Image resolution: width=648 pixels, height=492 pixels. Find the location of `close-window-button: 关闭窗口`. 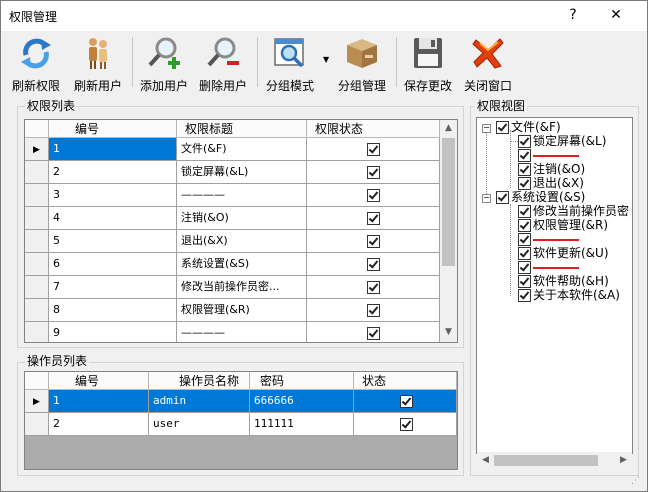

close-window-button: 关闭窗口 is located at coordinates (488, 63).